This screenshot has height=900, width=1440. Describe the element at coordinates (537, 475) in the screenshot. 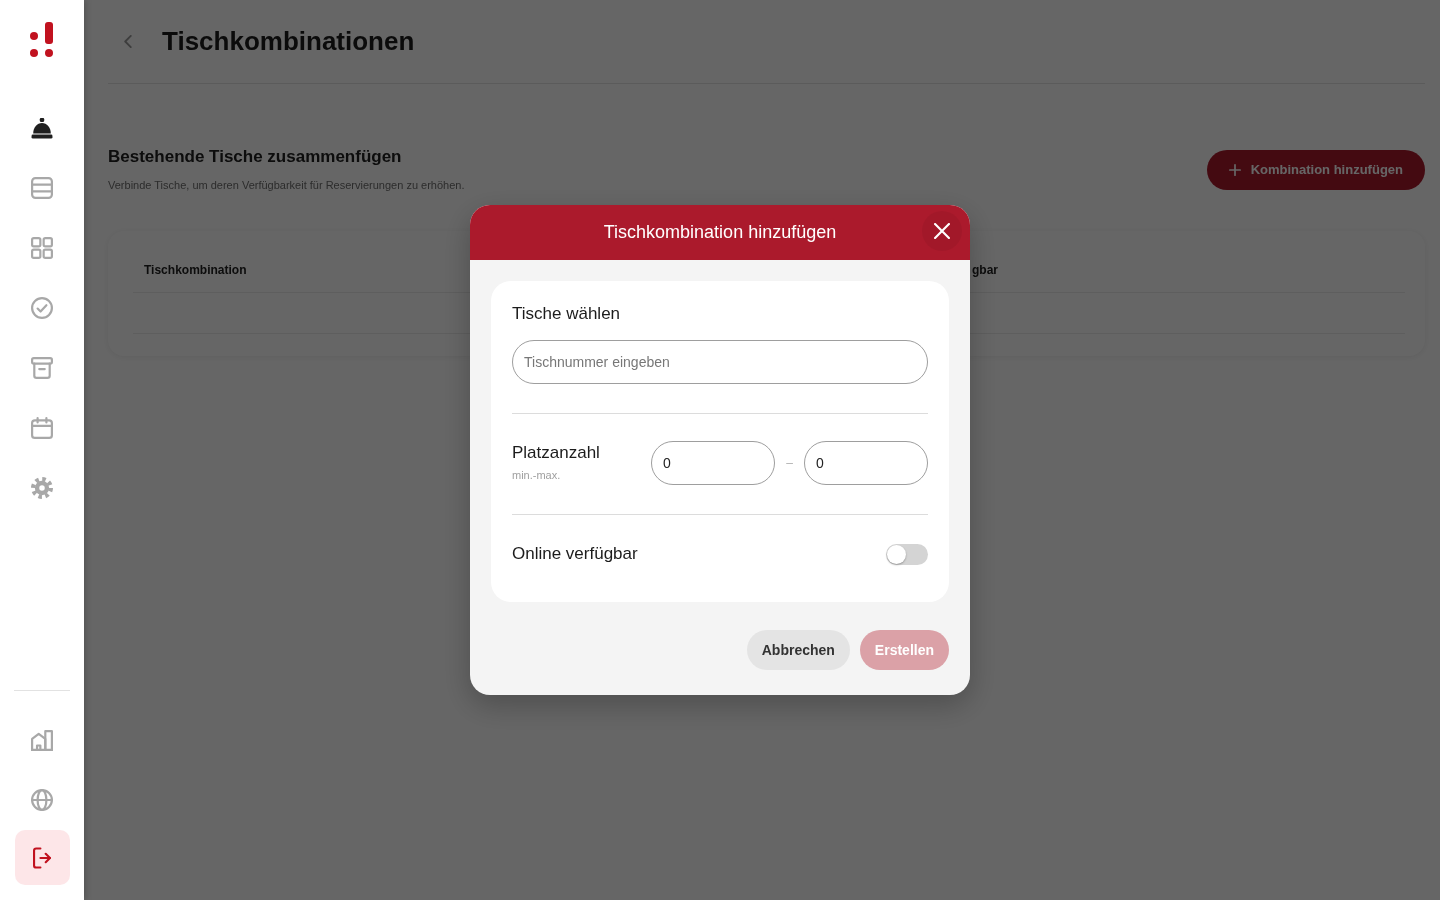

I see `field-hint: min.-max.` at that location.